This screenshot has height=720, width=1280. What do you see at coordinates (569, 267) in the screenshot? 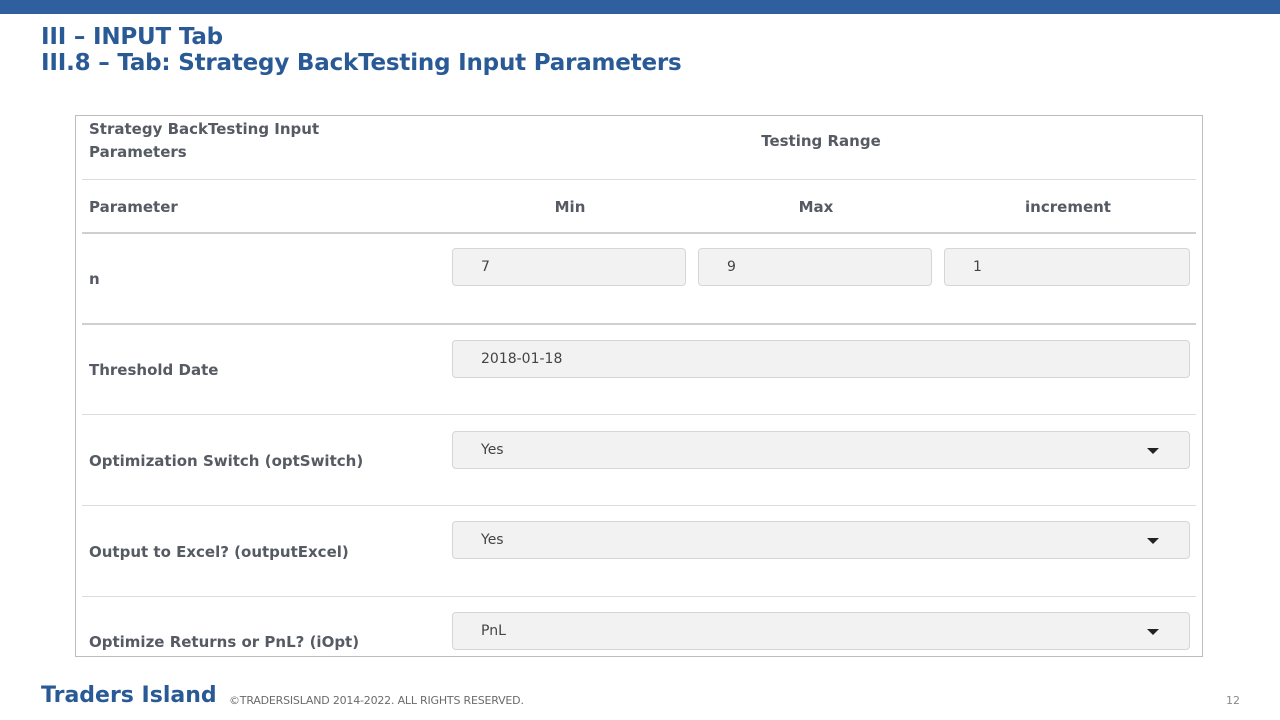
I see `n-min-input: 7` at bounding box center [569, 267].